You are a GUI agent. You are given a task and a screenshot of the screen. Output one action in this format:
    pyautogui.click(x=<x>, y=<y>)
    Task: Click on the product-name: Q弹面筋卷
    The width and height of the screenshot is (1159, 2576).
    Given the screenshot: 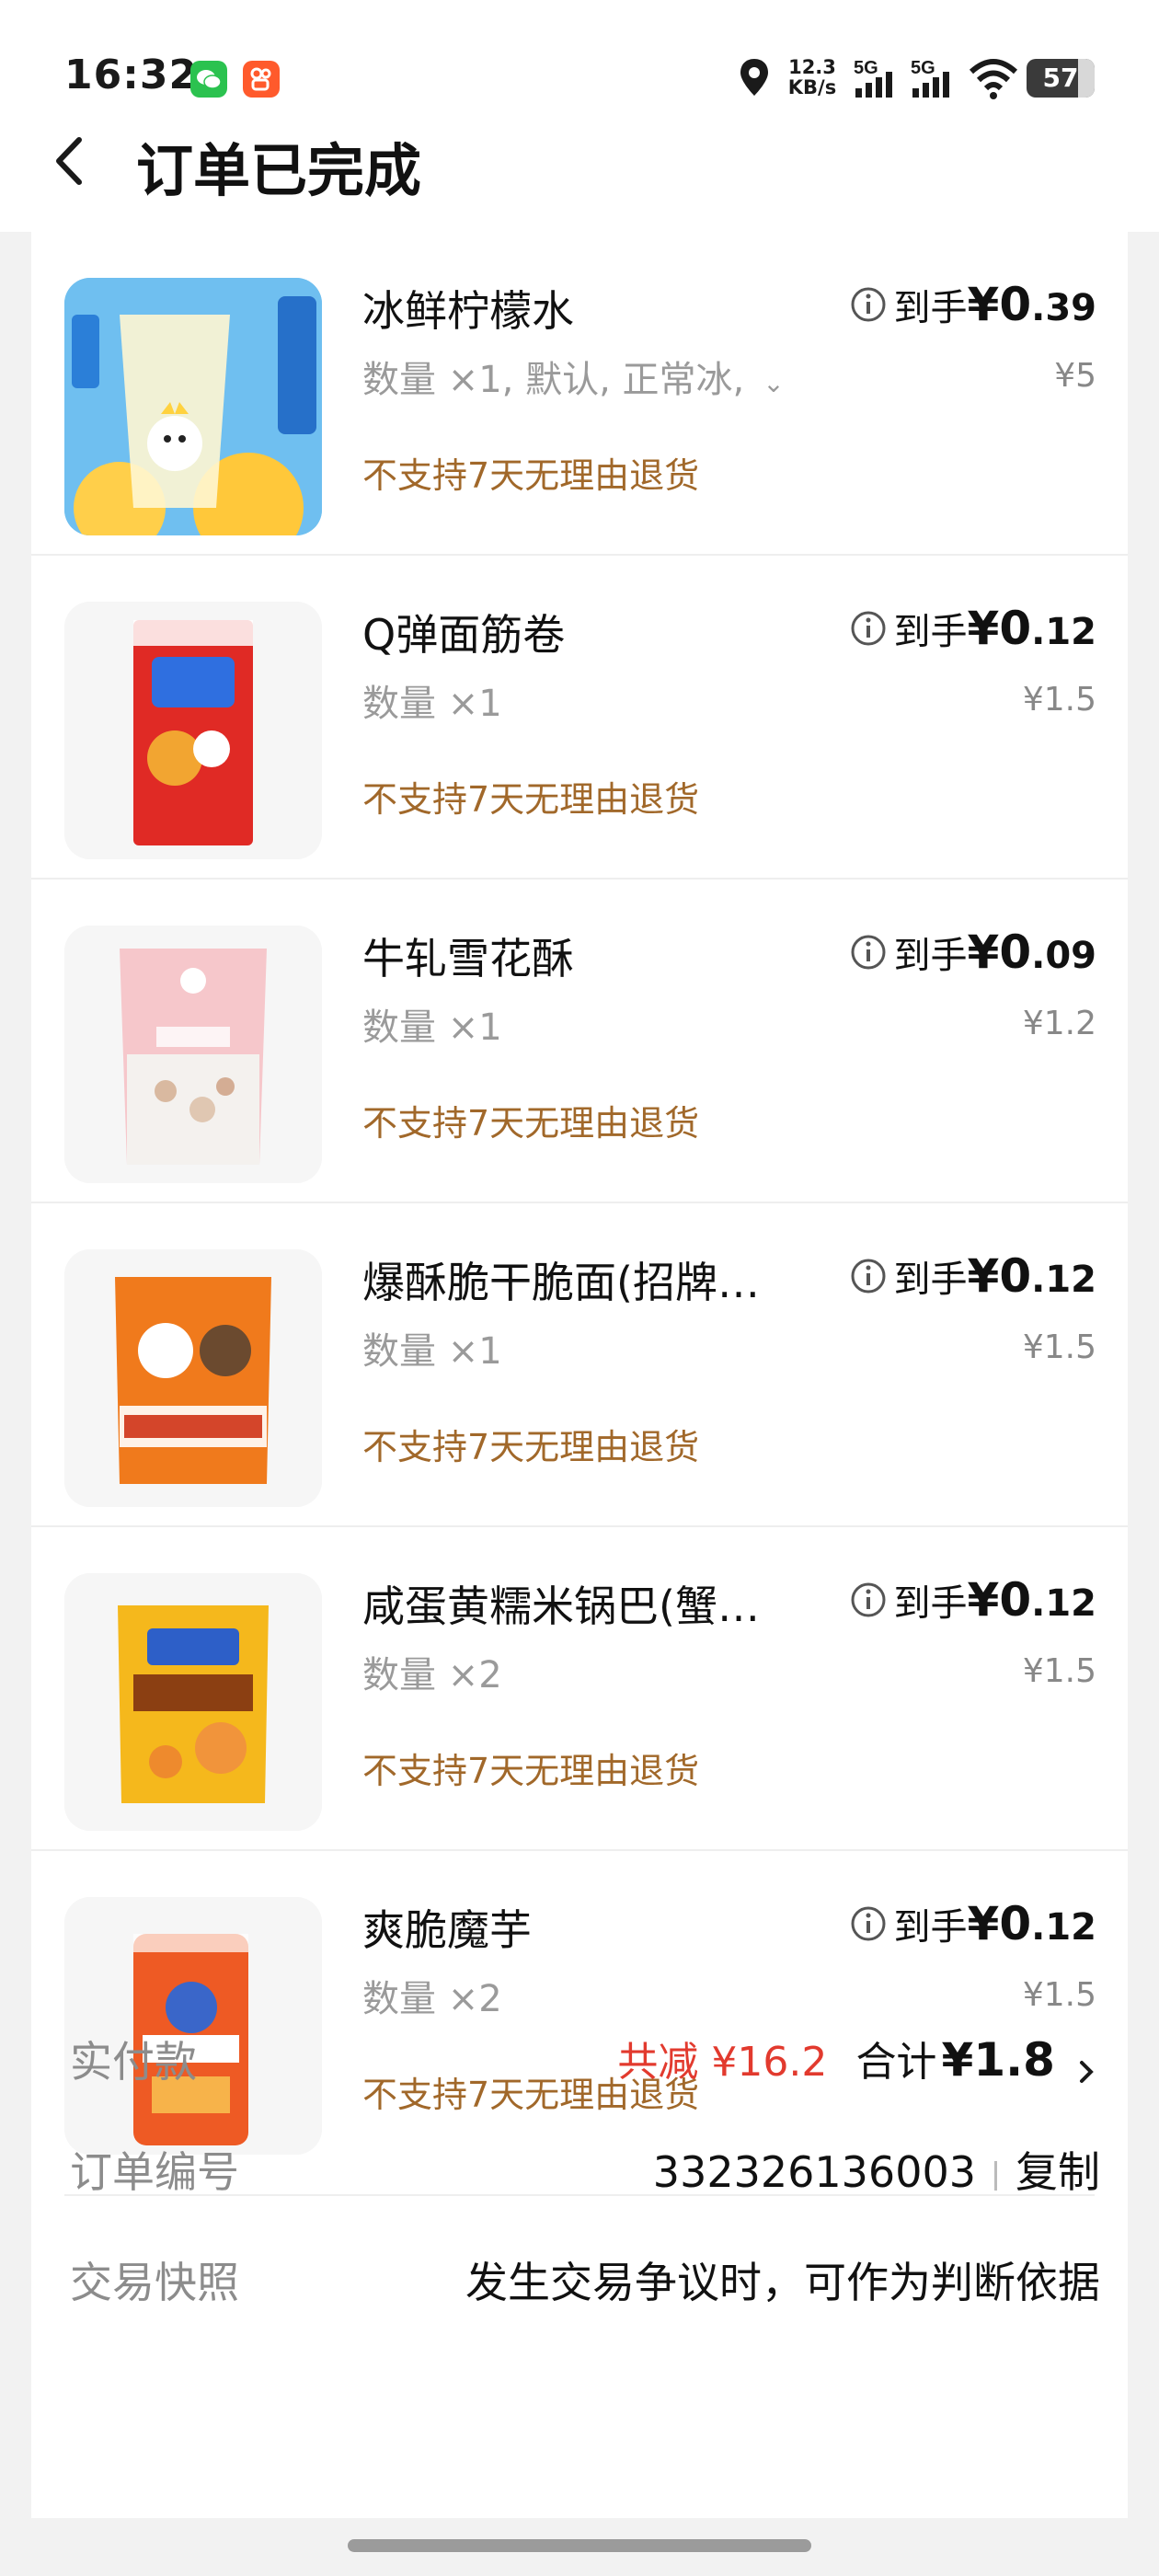 What is the action you would take?
    pyautogui.click(x=464, y=635)
    